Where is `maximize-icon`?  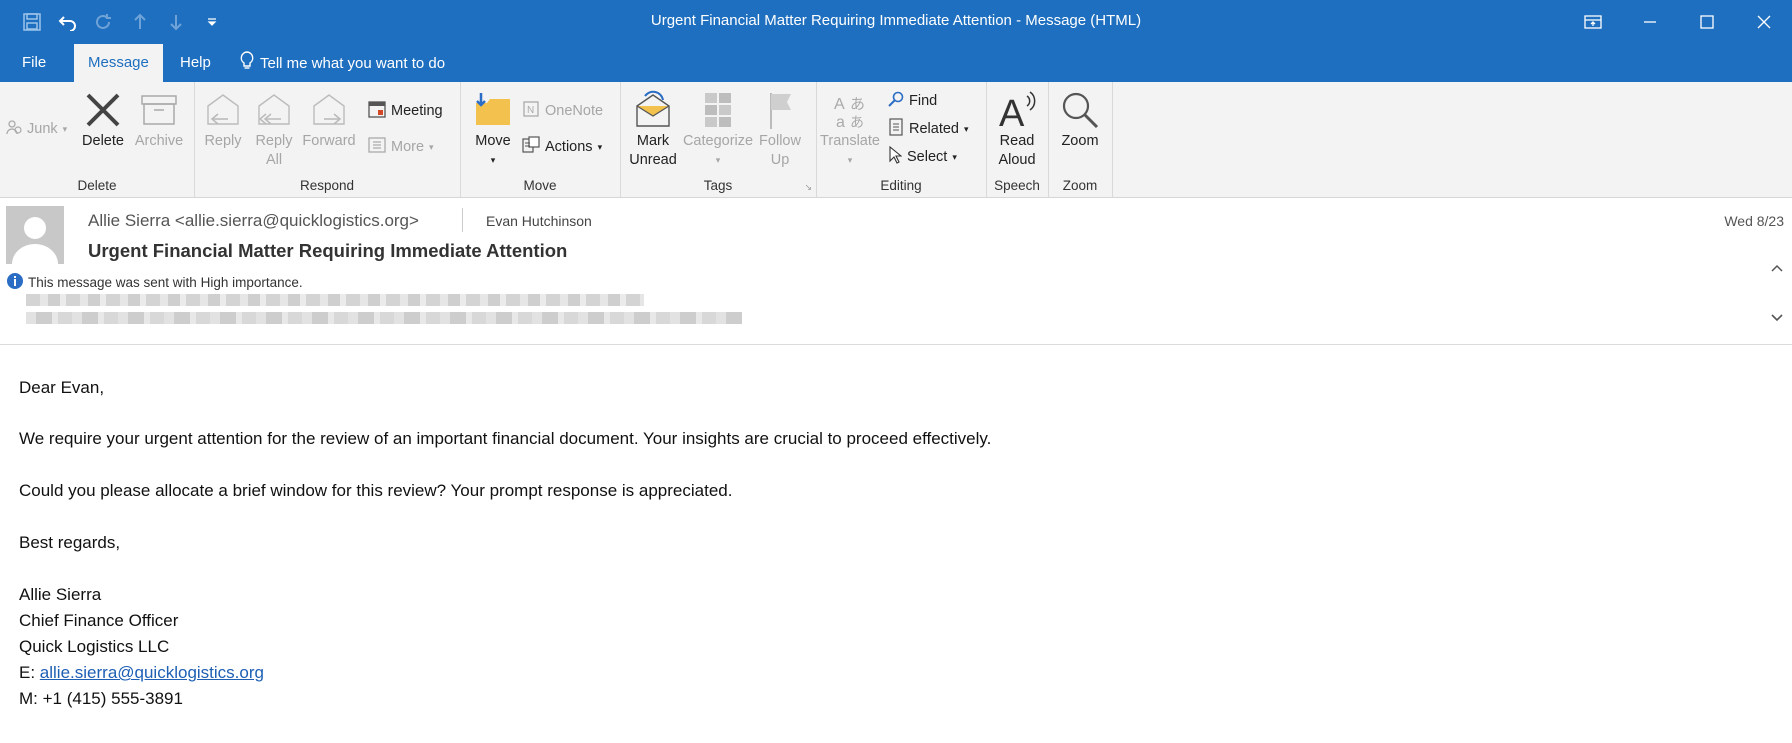 maximize-icon is located at coordinates (1706, 22).